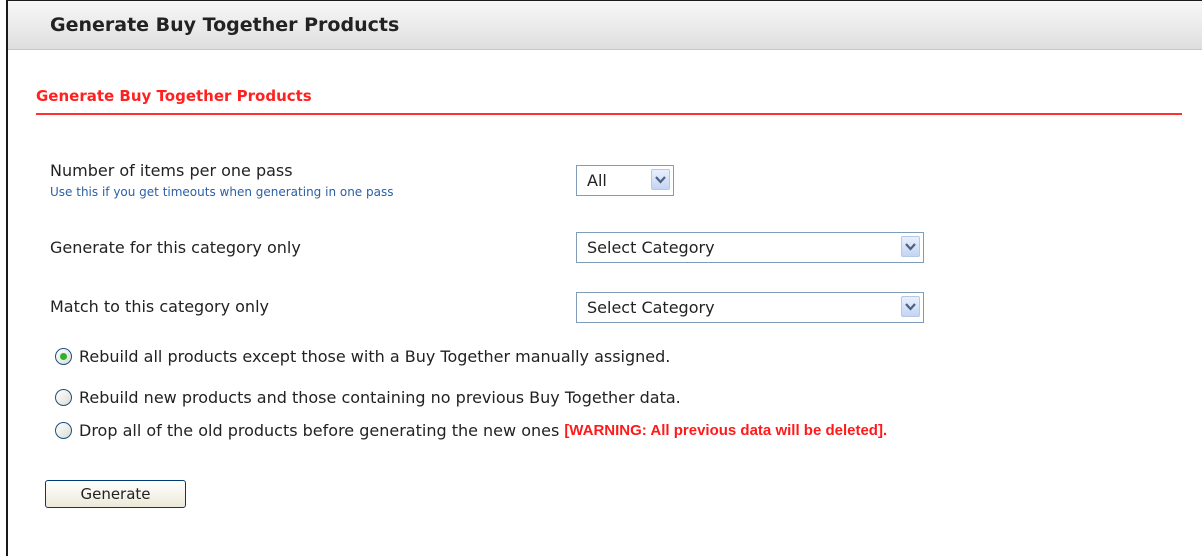 The width and height of the screenshot is (1202, 556). What do you see at coordinates (625, 180) in the screenshot?
I see `items-per-pass-select: All` at bounding box center [625, 180].